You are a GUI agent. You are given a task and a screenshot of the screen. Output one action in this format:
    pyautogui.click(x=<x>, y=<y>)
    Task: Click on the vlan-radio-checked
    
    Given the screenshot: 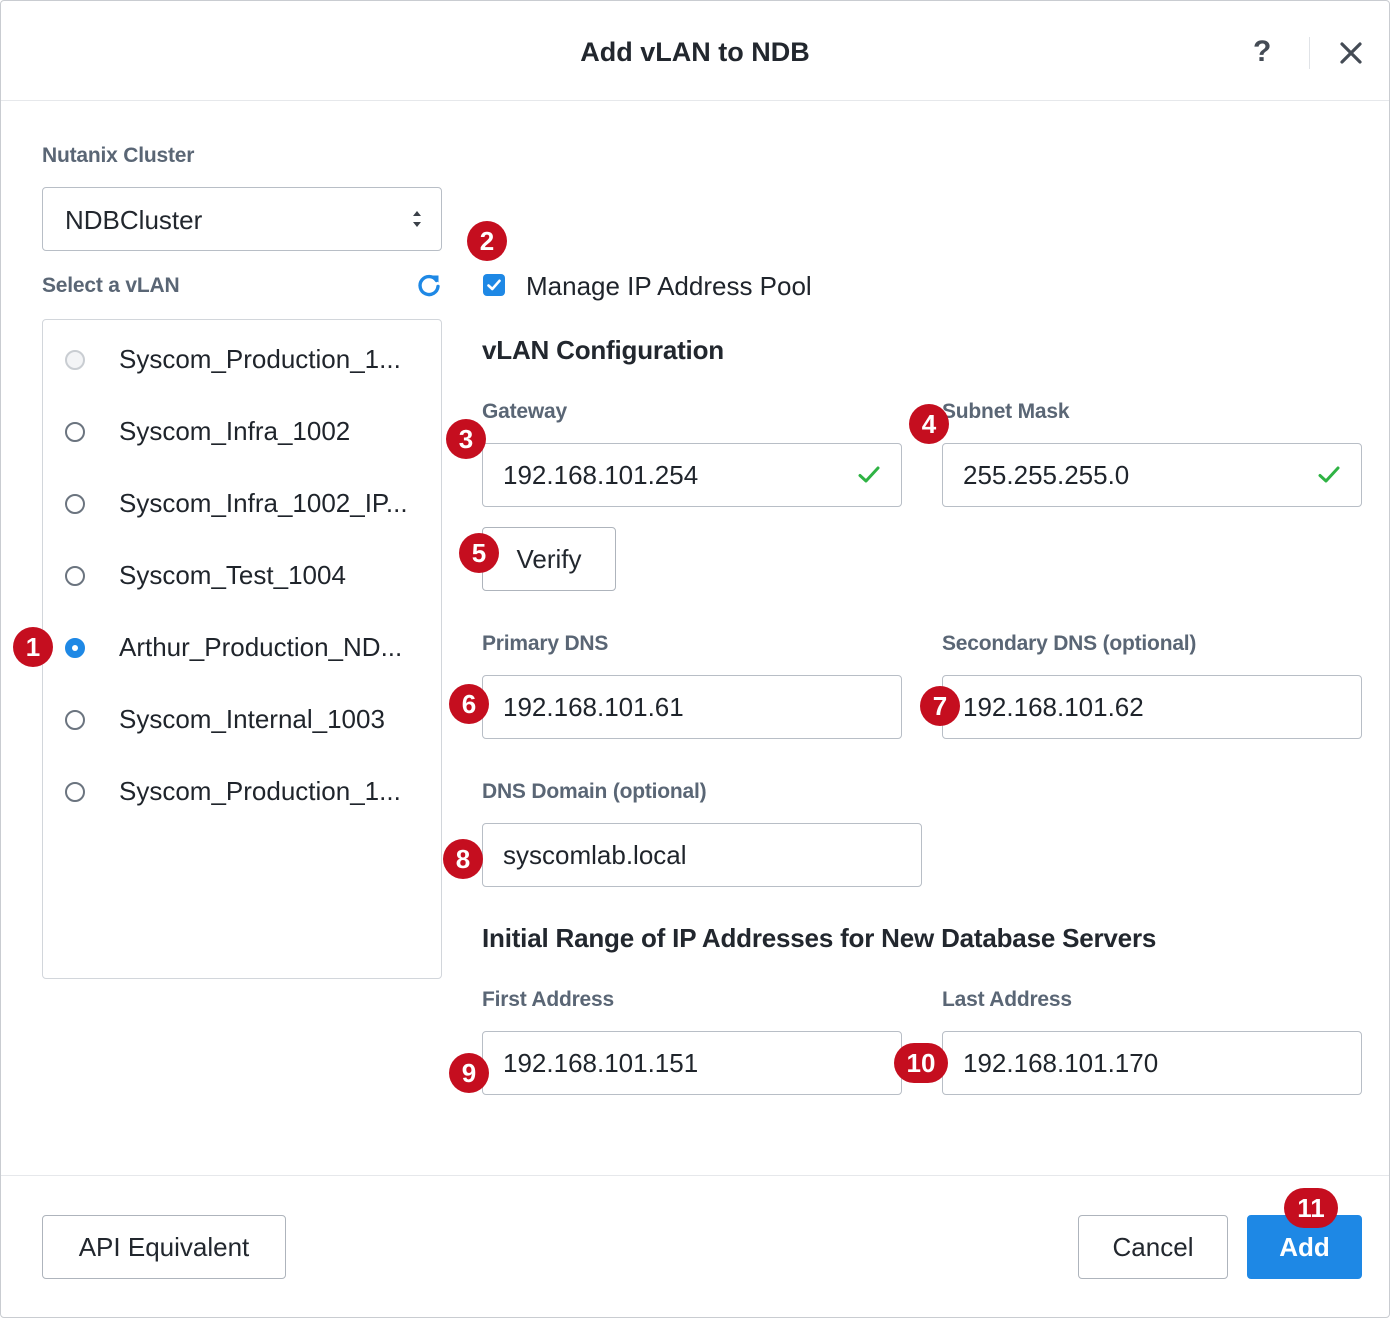 What is the action you would take?
    pyautogui.click(x=75, y=648)
    